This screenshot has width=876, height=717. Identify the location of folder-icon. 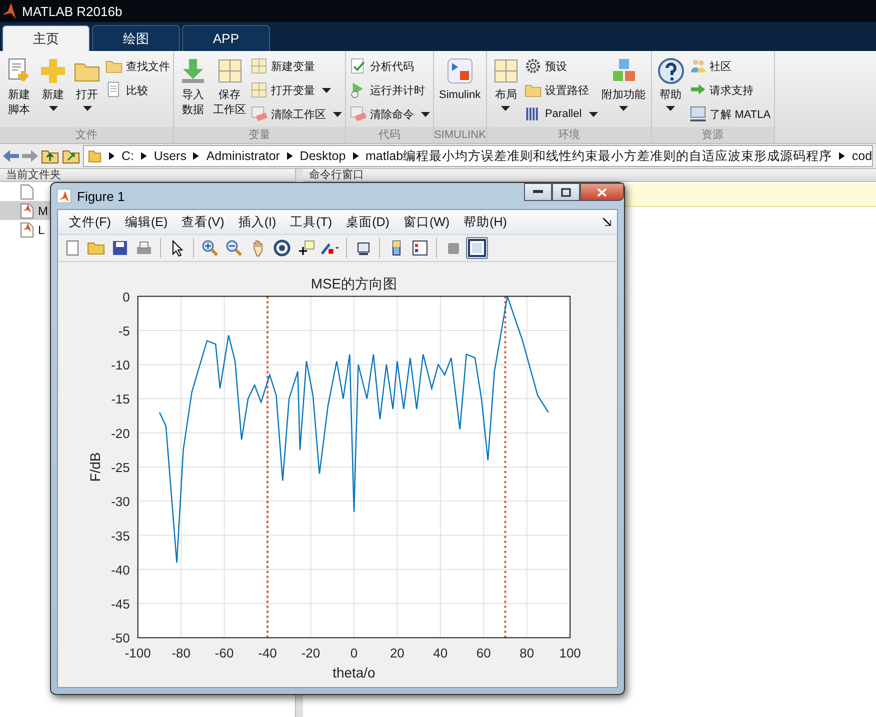
(95, 156).